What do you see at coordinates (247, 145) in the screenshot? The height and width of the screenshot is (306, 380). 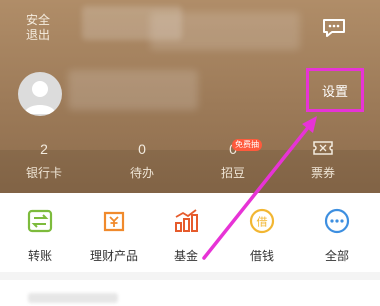 I see `free-draw-badge: 免费抽` at bounding box center [247, 145].